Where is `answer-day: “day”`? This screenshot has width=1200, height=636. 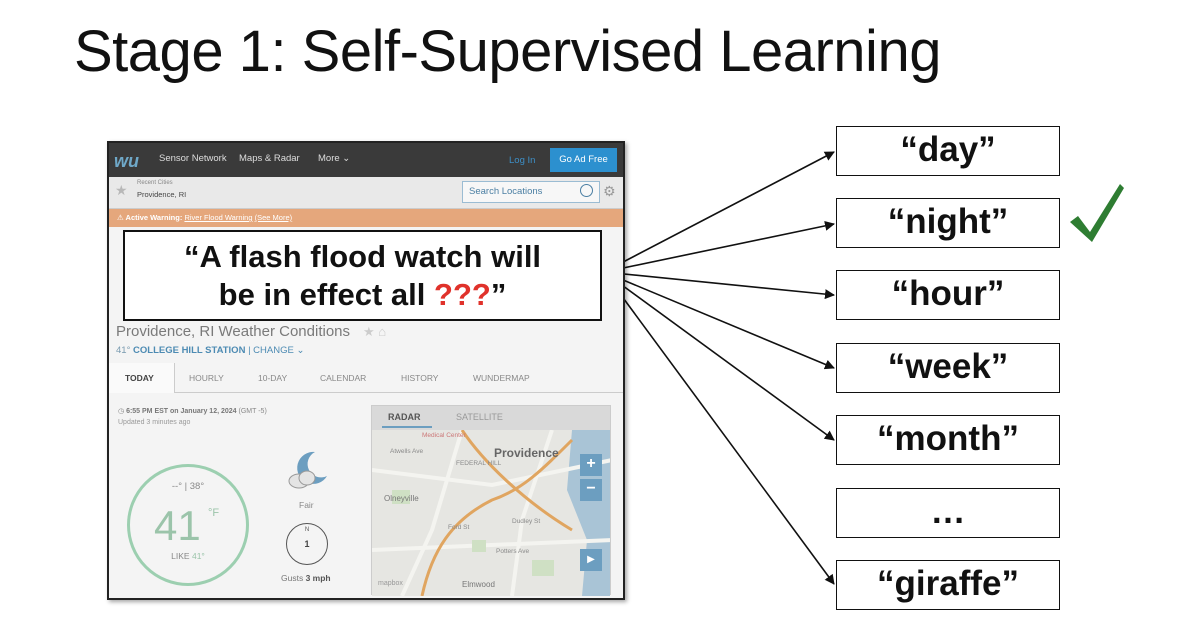 answer-day: “day” is located at coordinates (948, 151).